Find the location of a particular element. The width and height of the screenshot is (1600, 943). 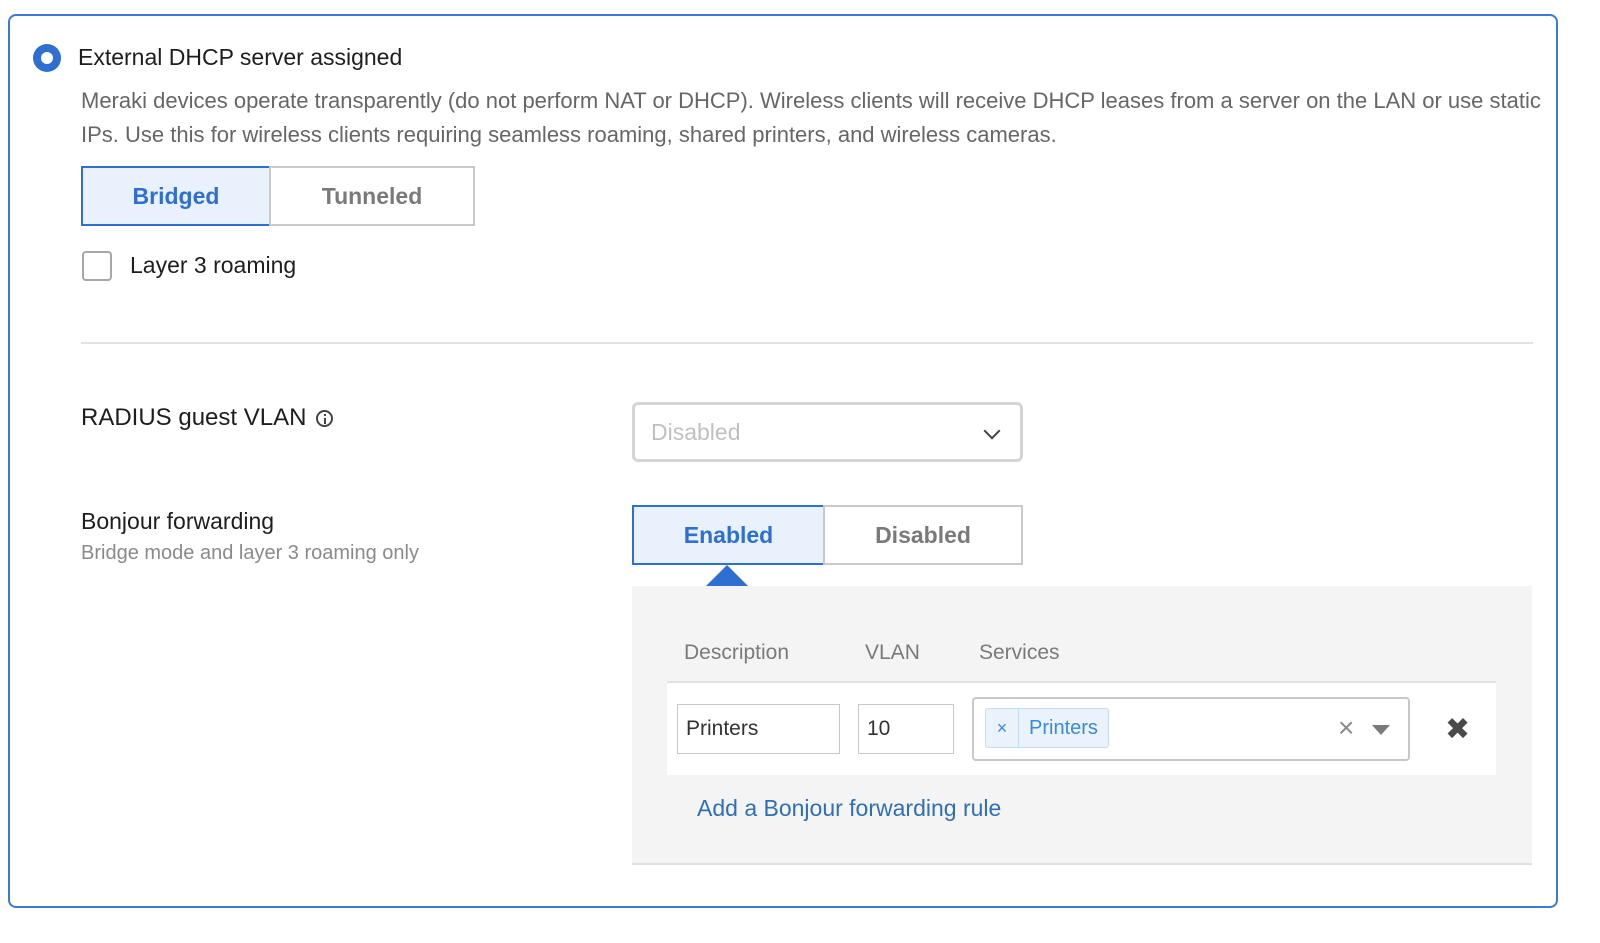

caret-down-icon is located at coordinates (1381, 730).